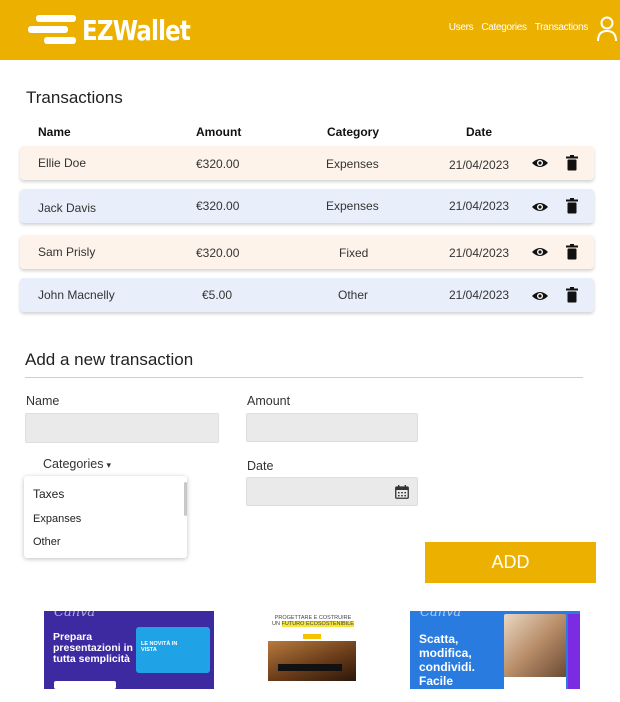 This screenshot has height=702, width=620. Describe the element at coordinates (332, 491) in the screenshot. I see `date-input` at that location.